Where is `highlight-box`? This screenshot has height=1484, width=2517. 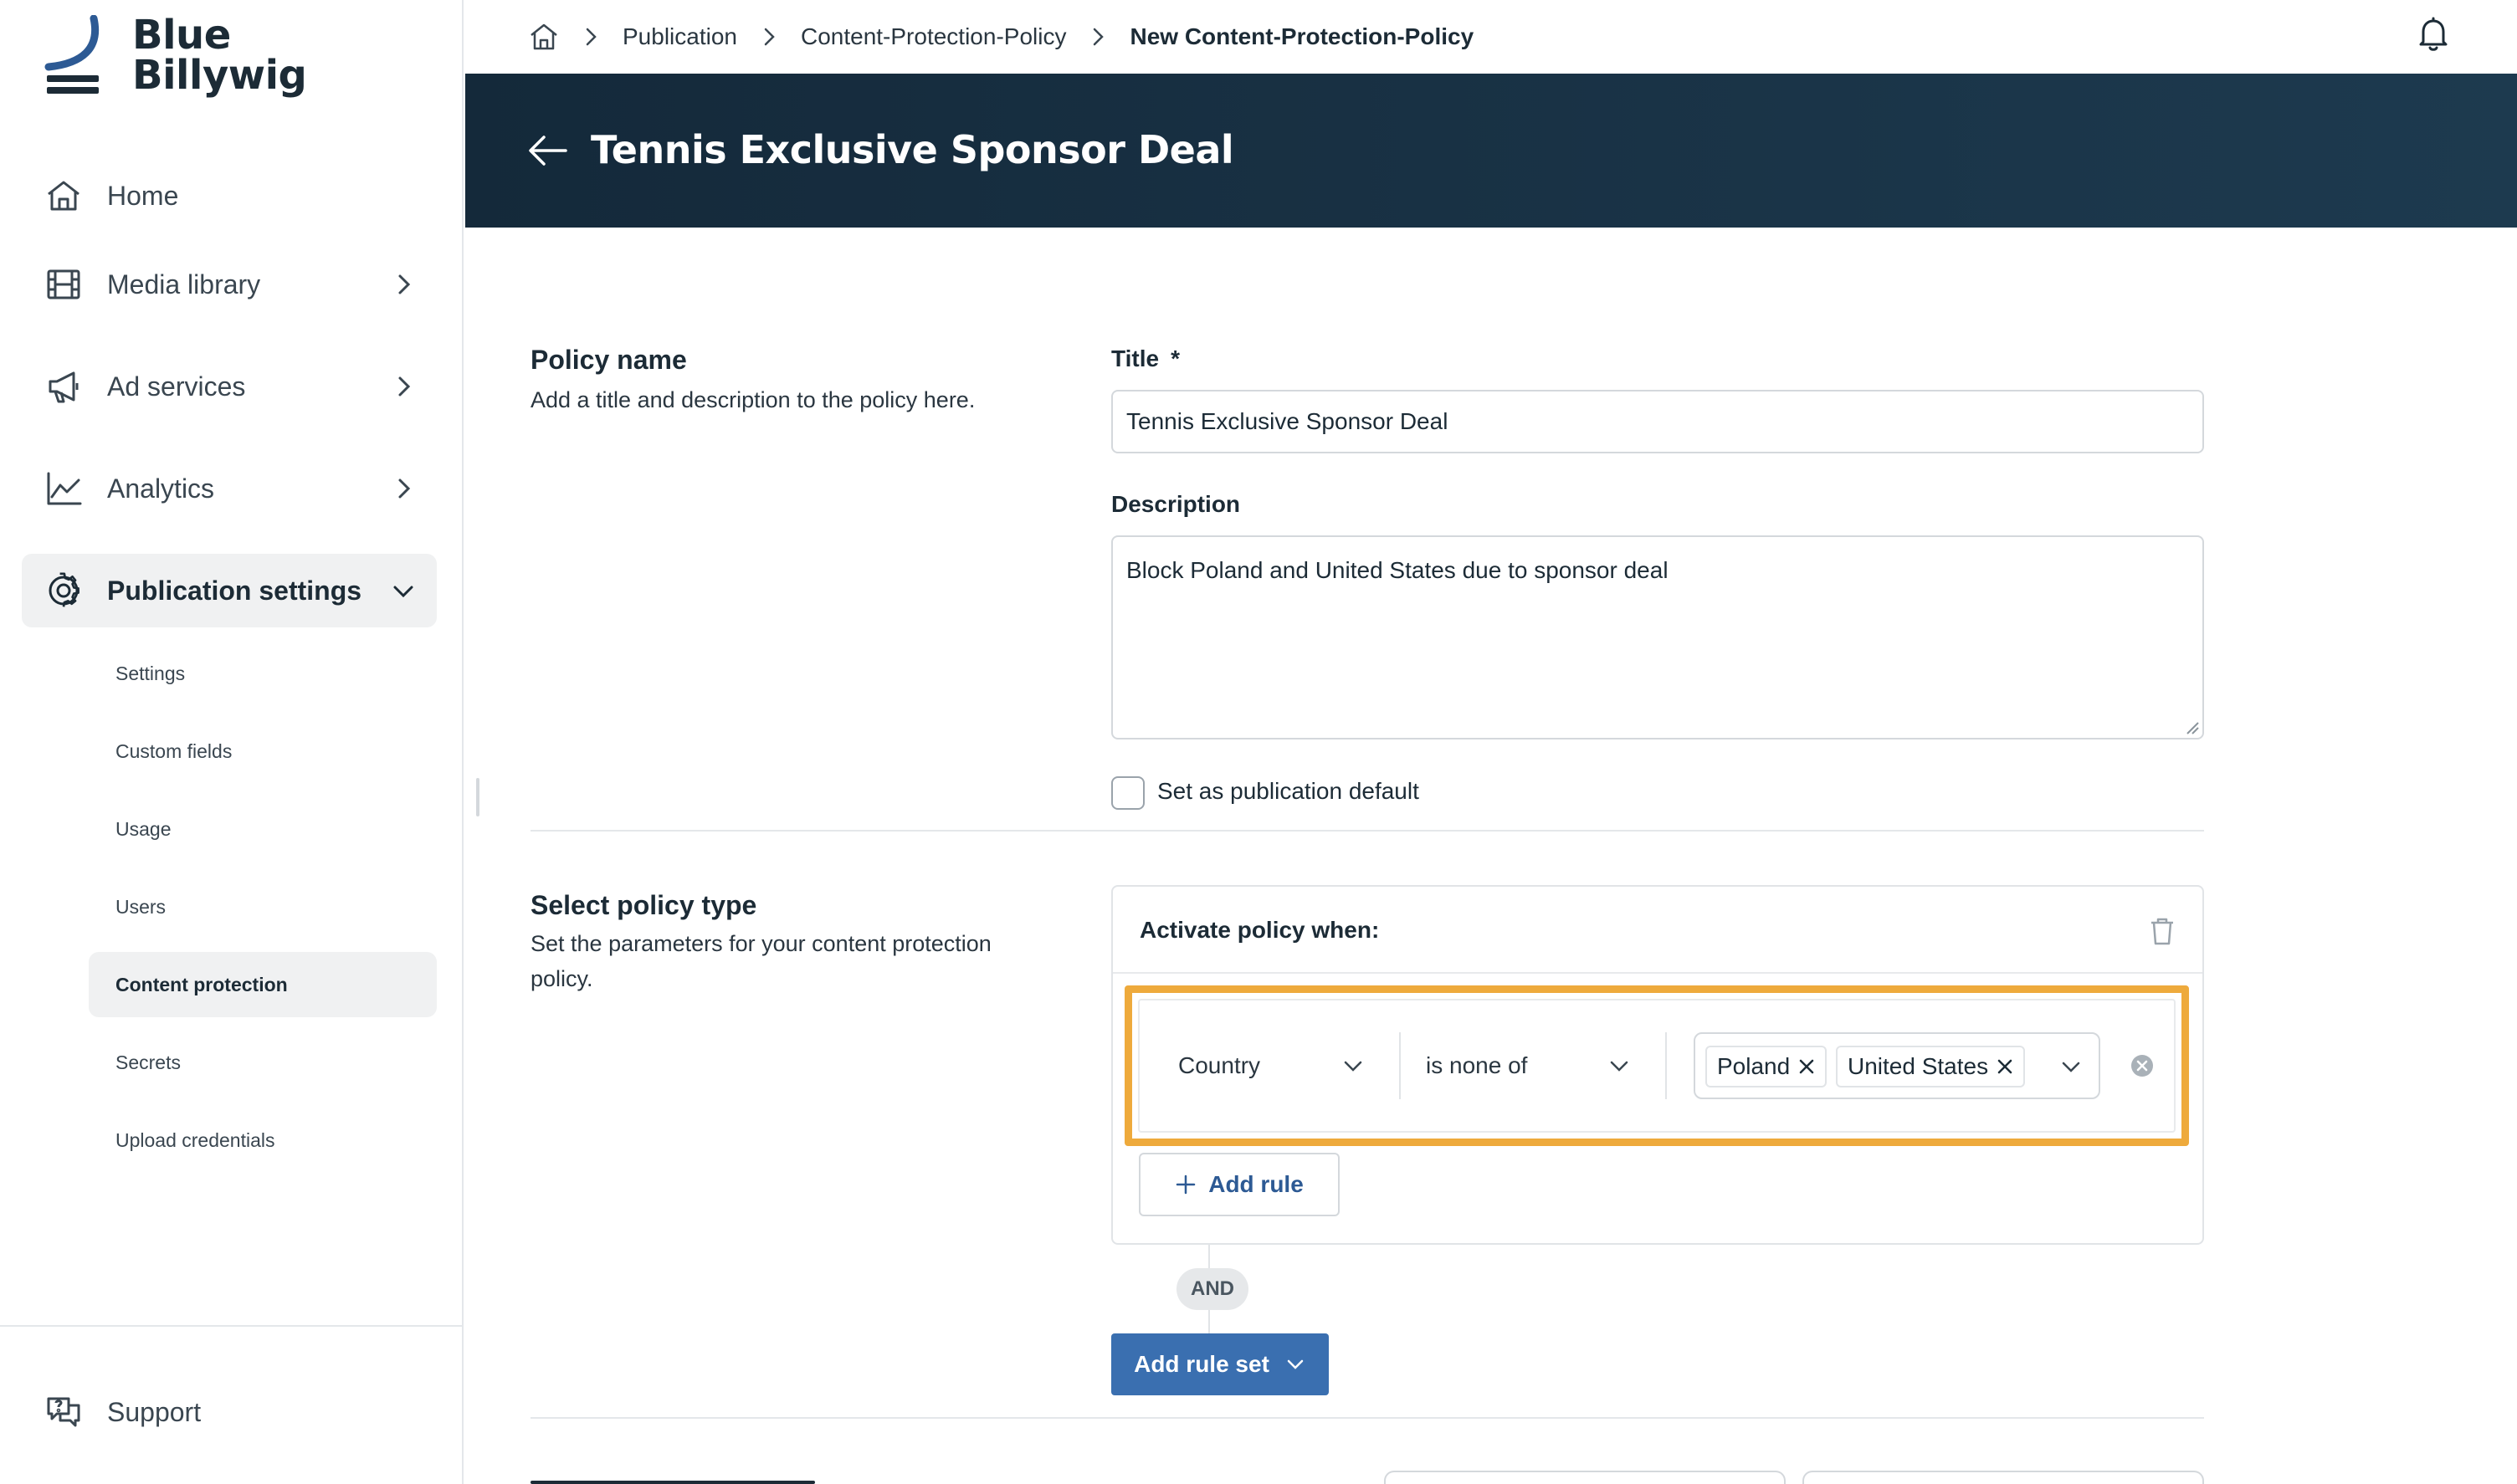
highlight-box is located at coordinates (1657, 1065).